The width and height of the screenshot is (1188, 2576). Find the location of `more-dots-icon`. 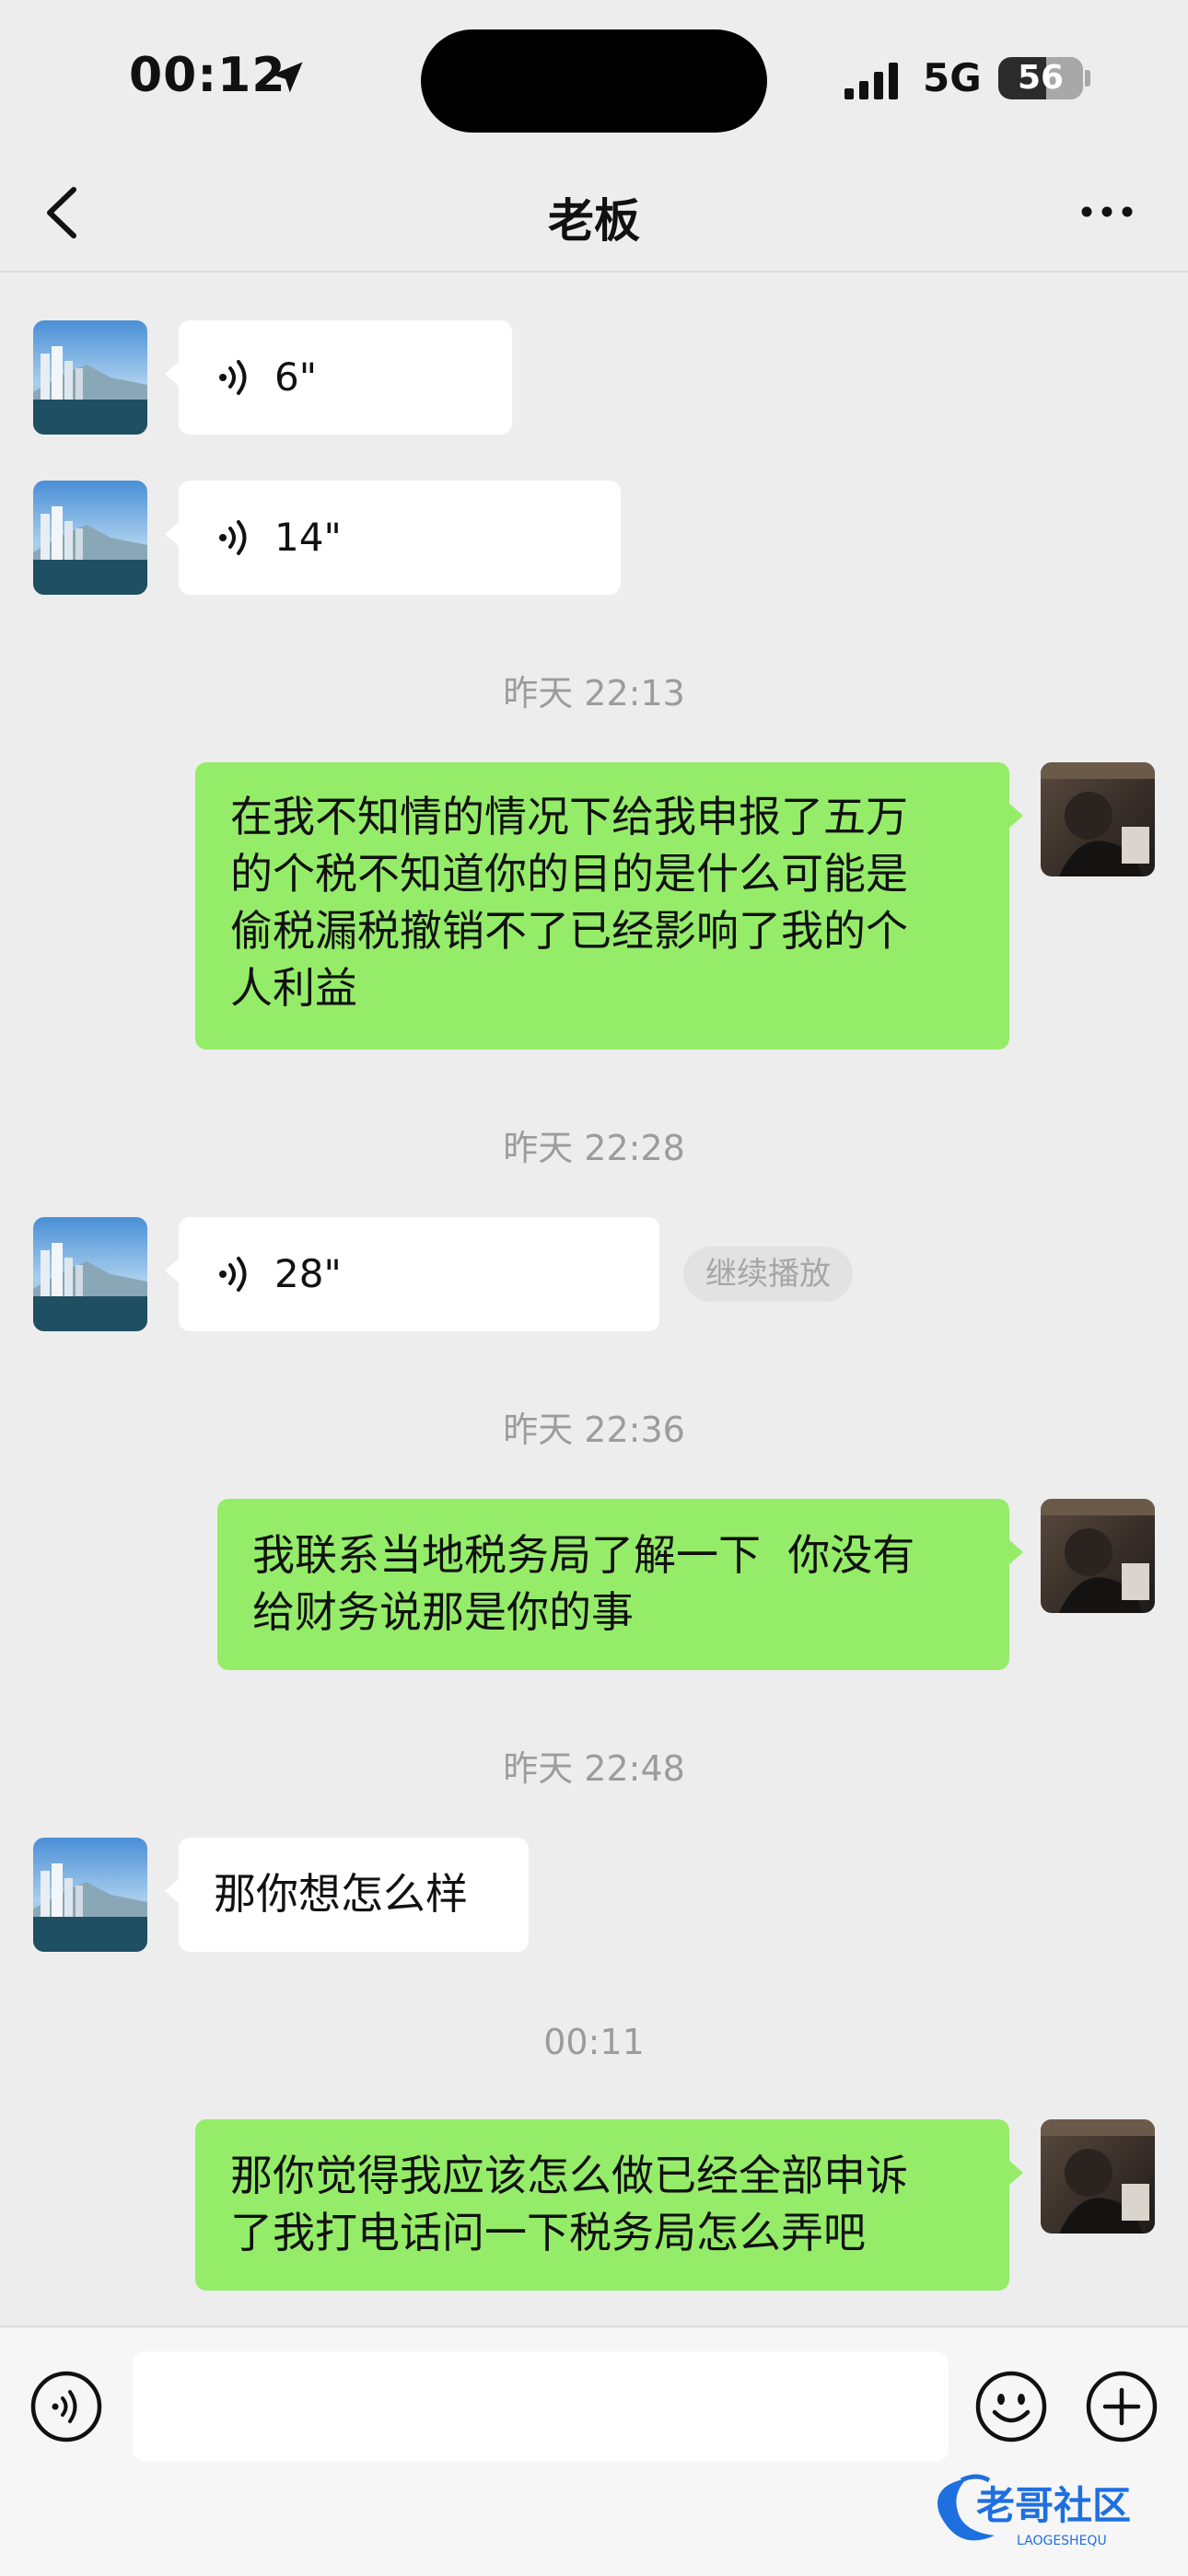

more-dots-icon is located at coordinates (1107, 211).